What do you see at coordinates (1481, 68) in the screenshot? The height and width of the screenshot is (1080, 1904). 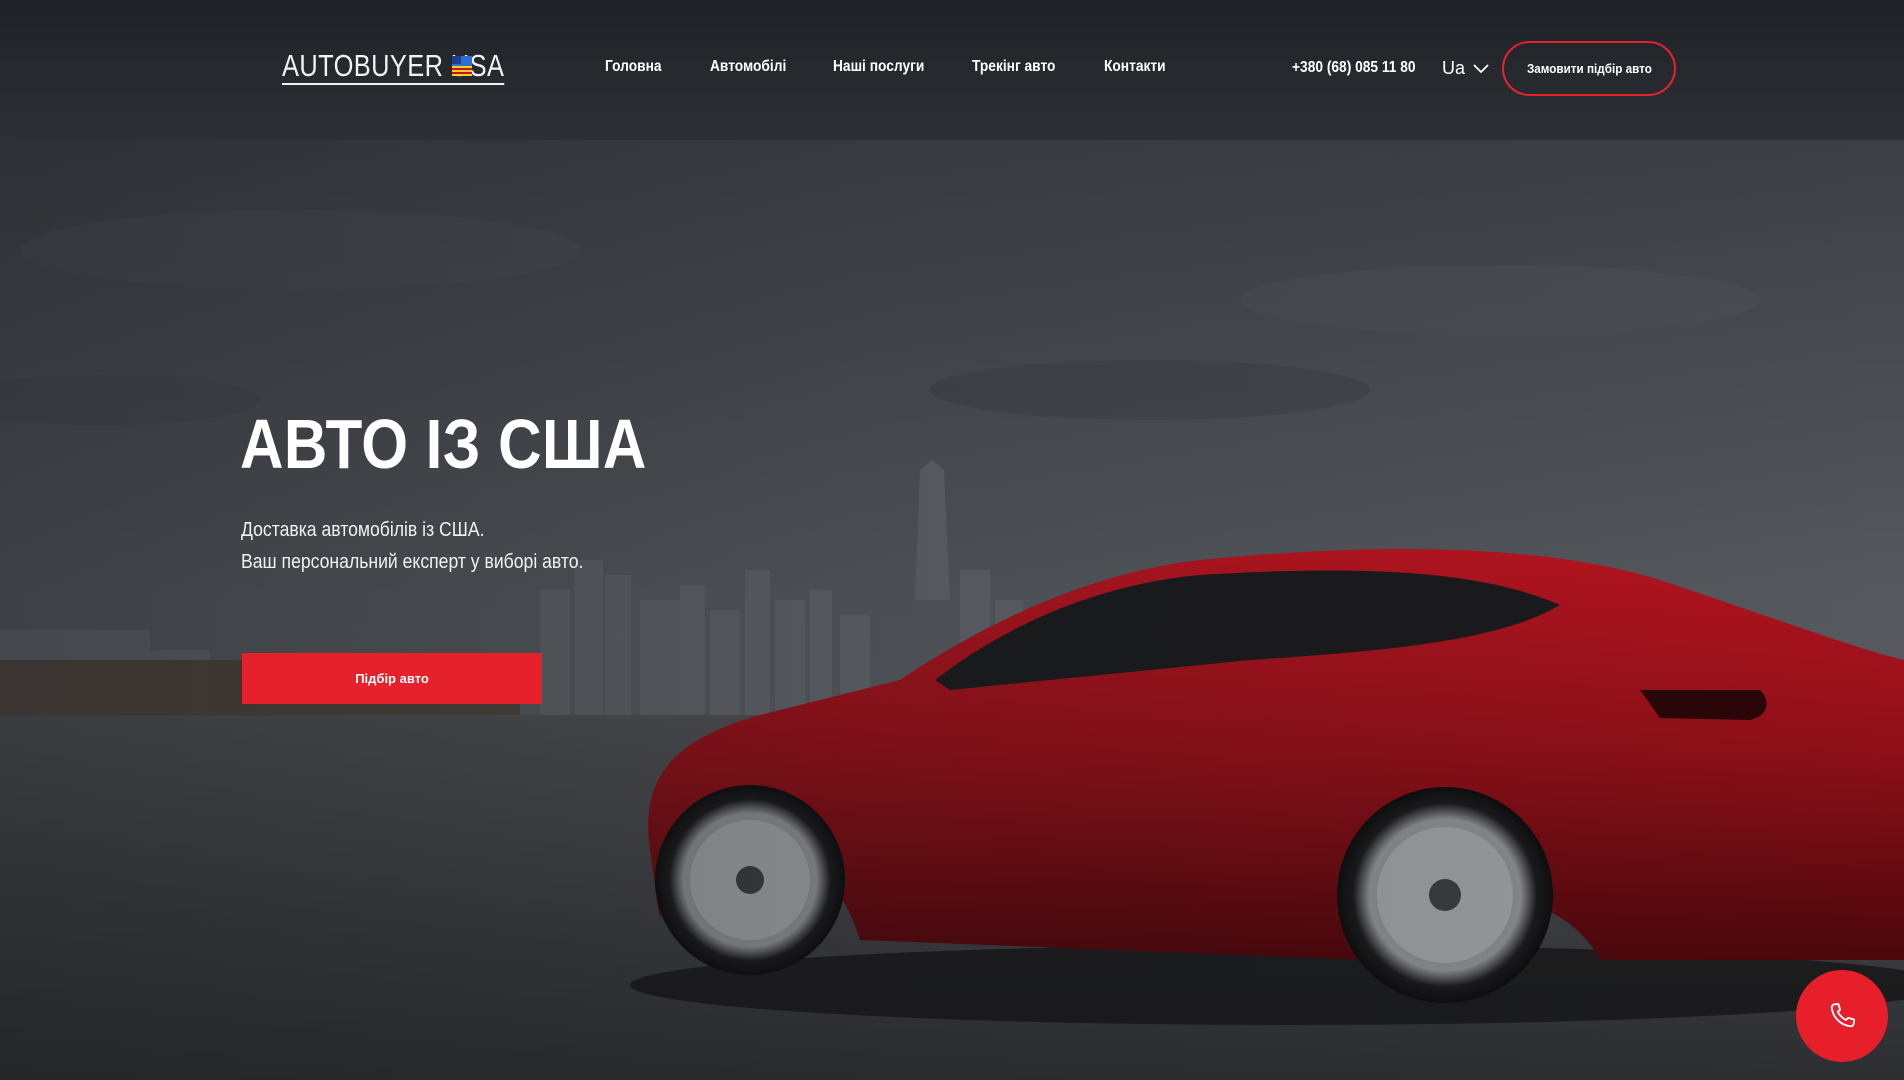 I see `chevron-down-icon` at bounding box center [1481, 68].